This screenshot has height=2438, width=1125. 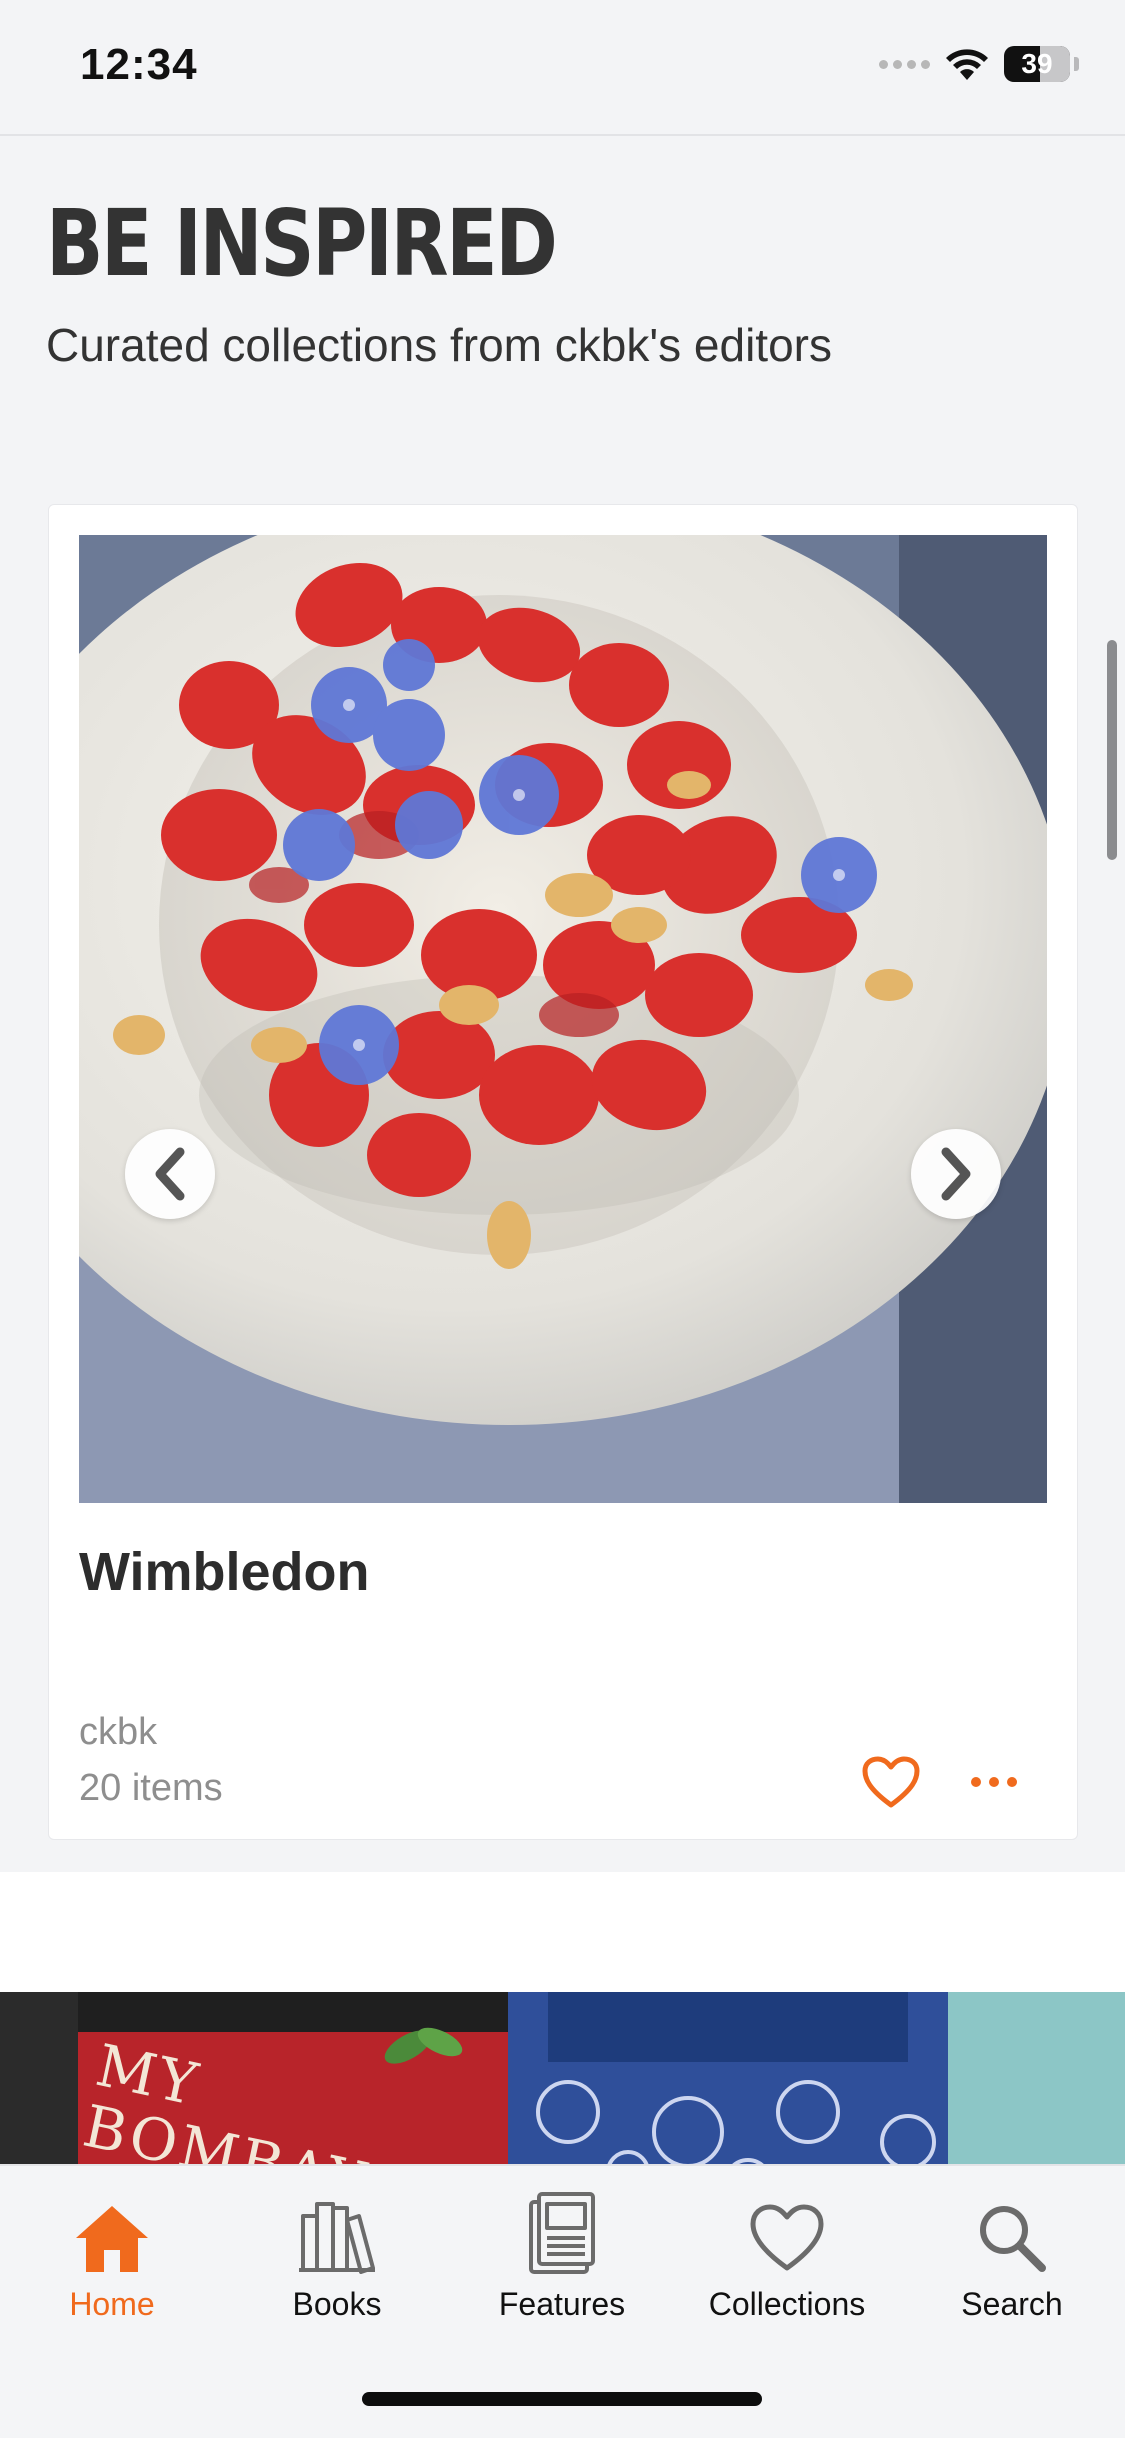 What do you see at coordinates (904, 64) in the screenshot?
I see `cellular-signal-icon` at bounding box center [904, 64].